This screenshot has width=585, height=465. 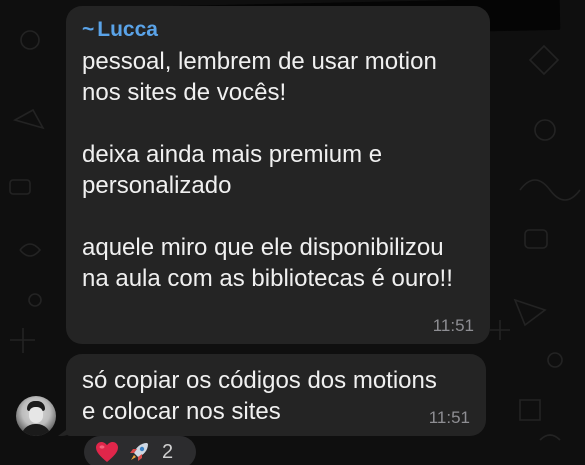 What do you see at coordinates (259, 380) in the screenshot?
I see `message-line: só copiar os códigos dos motions` at bounding box center [259, 380].